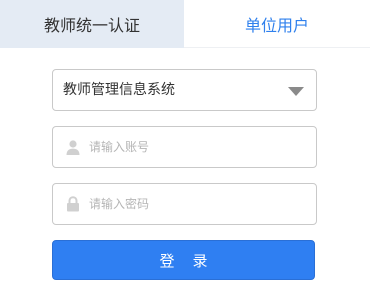  What do you see at coordinates (277, 24) in the screenshot?
I see `tab-unit-user: 单位用户` at bounding box center [277, 24].